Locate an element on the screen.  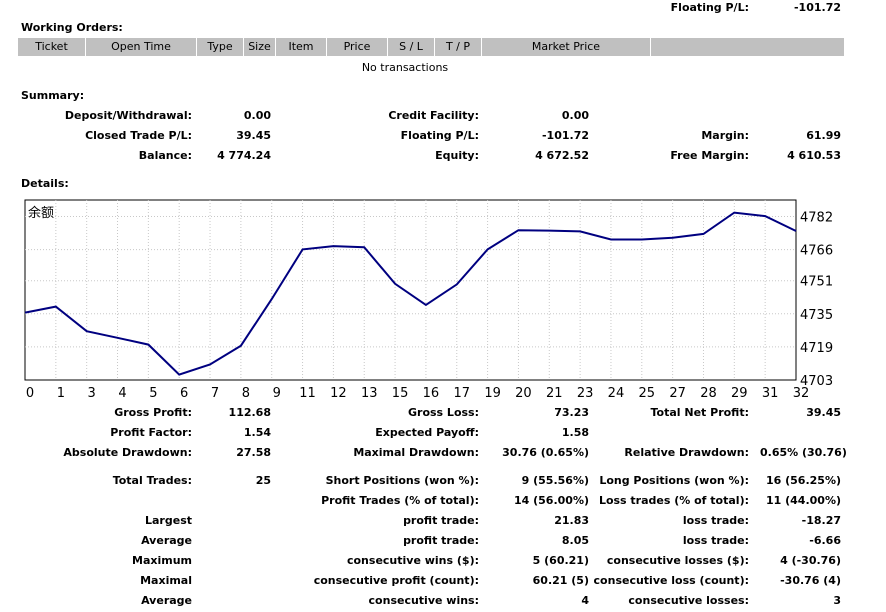
profit-factor-value: 1.54 is located at coordinates (257, 432).